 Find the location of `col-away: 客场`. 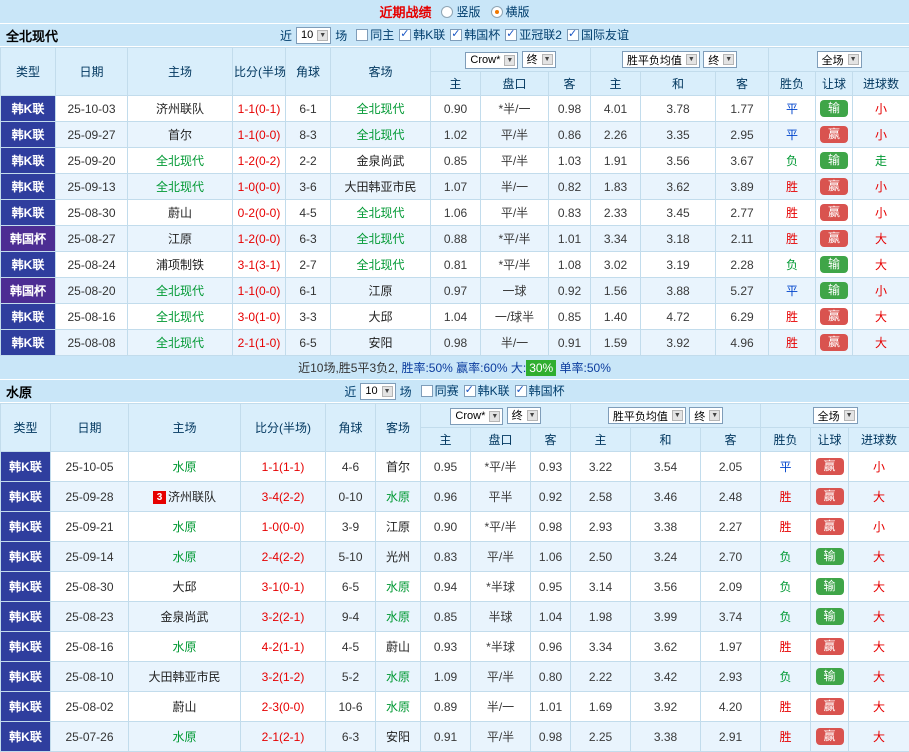

col-away: 客场 is located at coordinates (381, 72).